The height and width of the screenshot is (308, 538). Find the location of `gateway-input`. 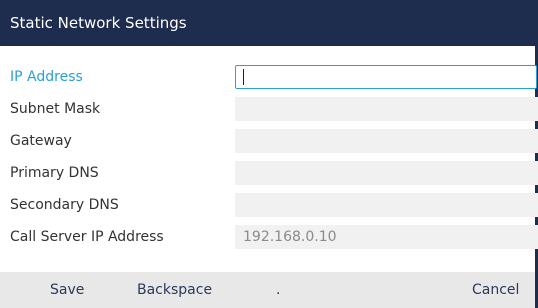

gateway-input is located at coordinates (386, 141).